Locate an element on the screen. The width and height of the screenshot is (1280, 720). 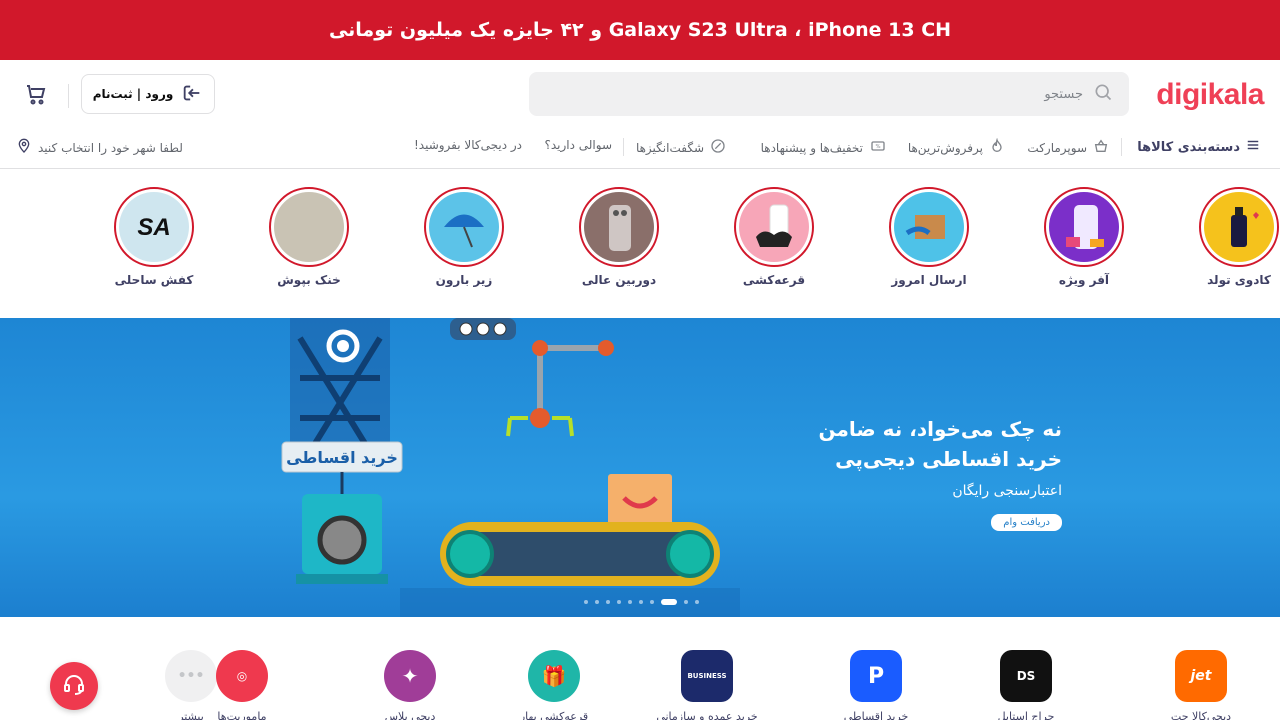
site-header: digikala ورود | ثبت‌نام is located at coordinates (640, 94).